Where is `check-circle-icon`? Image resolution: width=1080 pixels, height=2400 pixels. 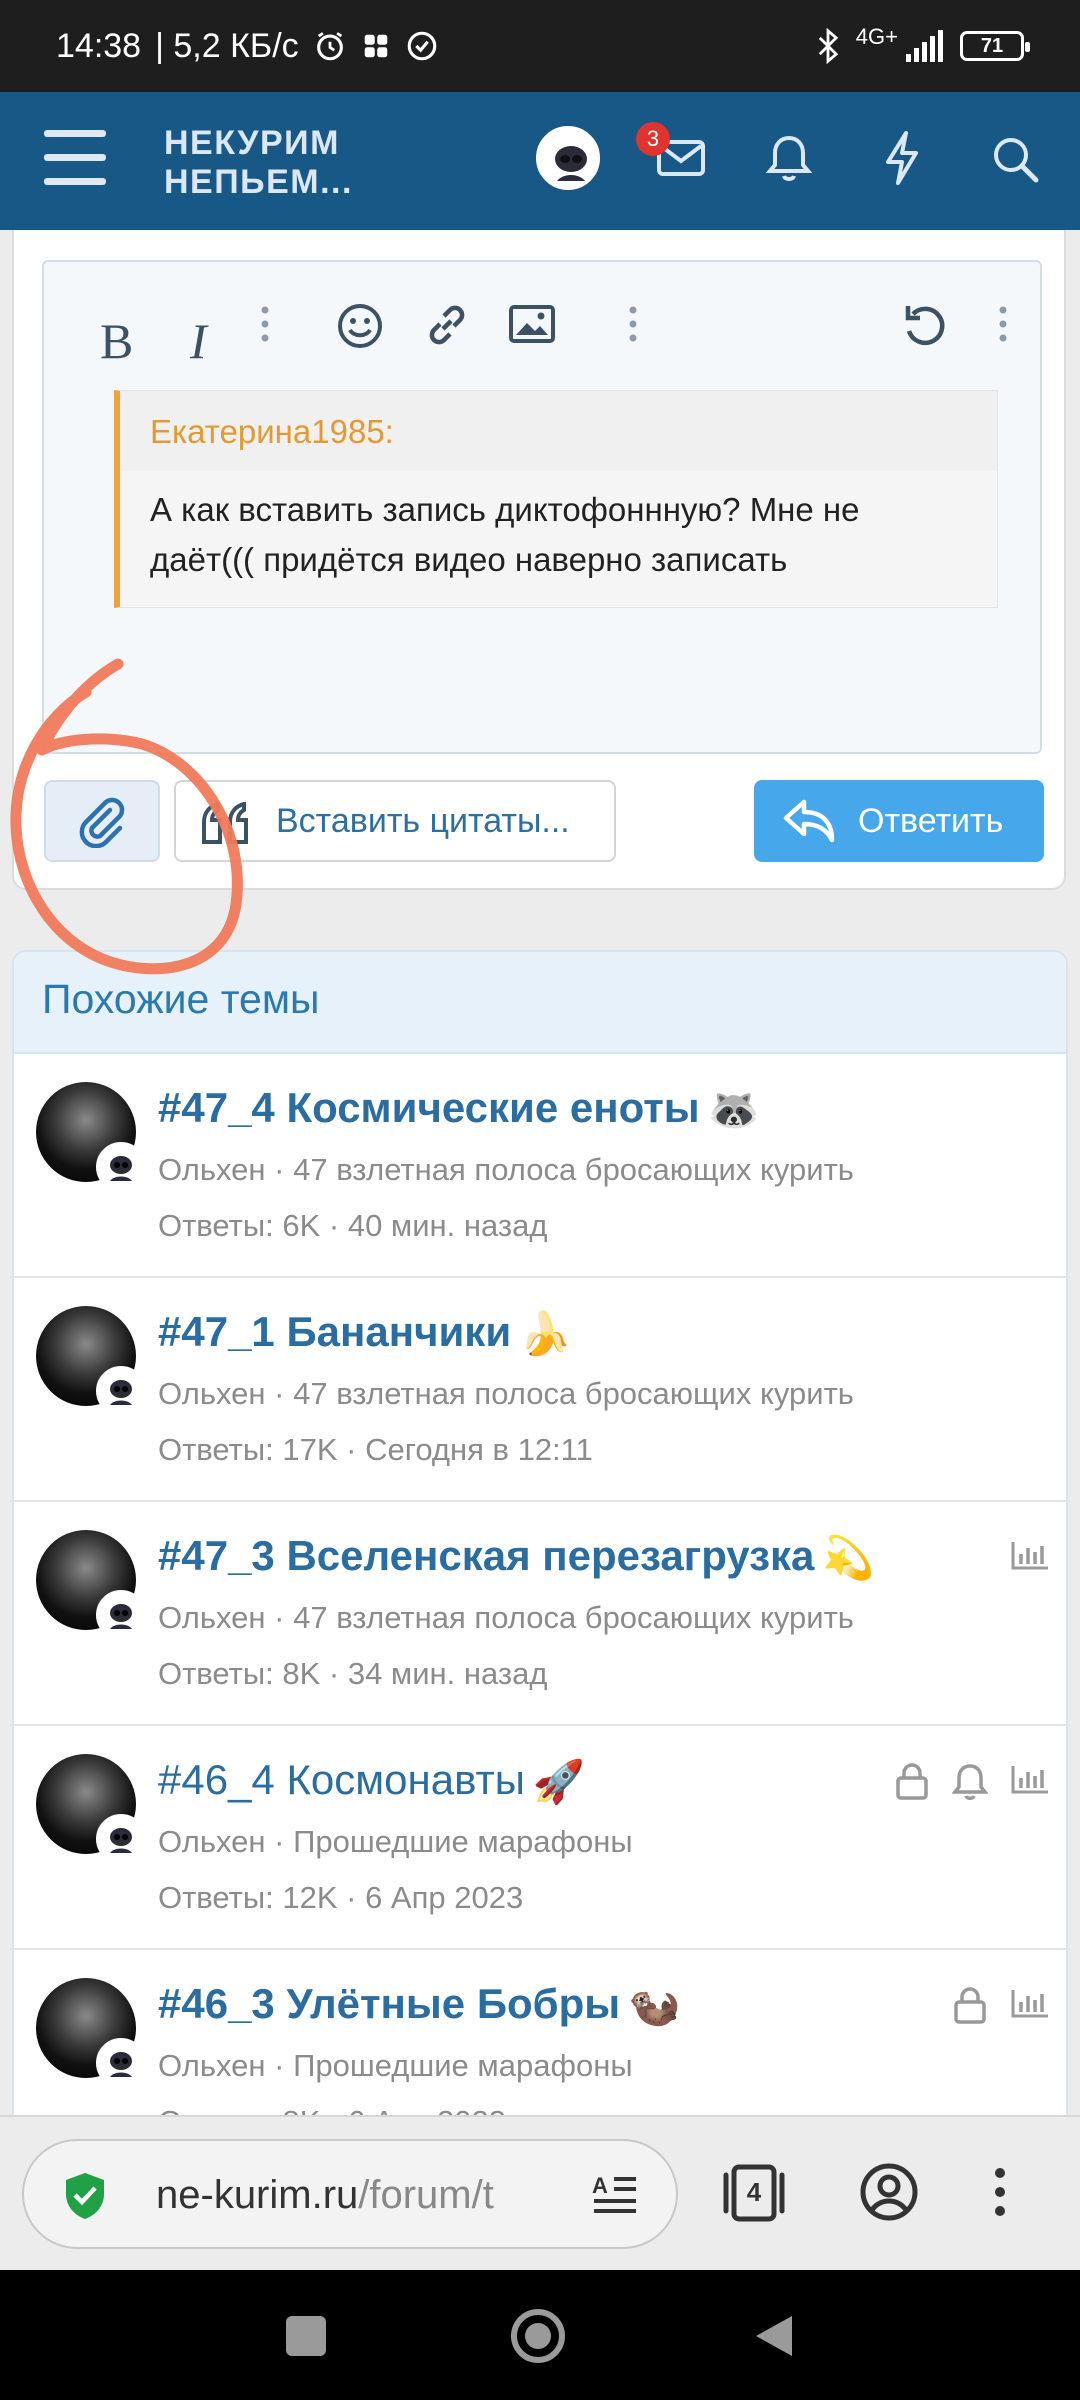
check-circle-icon is located at coordinates (421, 46).